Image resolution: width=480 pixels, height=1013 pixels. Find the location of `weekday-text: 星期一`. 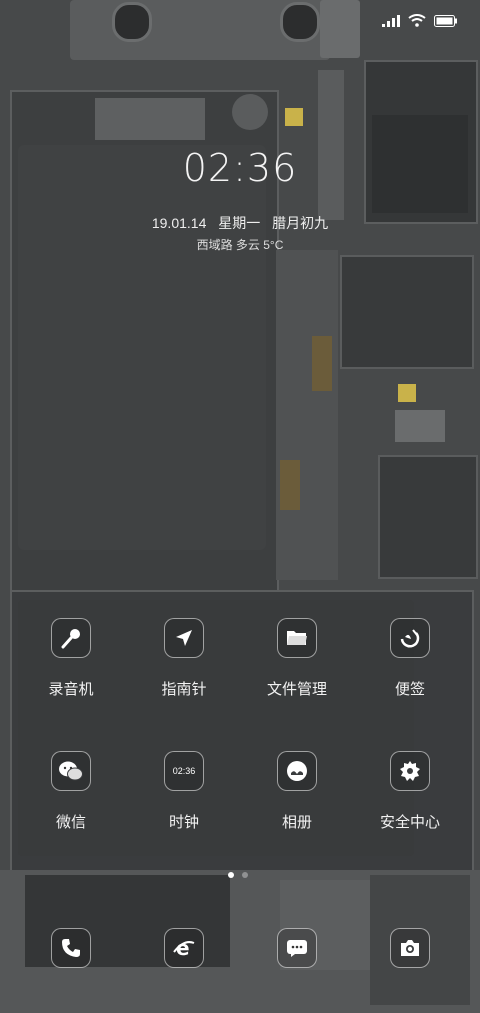

weekday-text: 星期一 is located at coordinates (239, 223).